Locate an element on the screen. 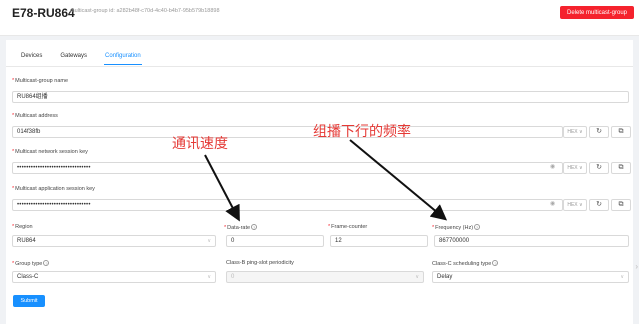  app-key-input: •••••••••••••••••••••••••••••••• is located at coordinates (287, 205).